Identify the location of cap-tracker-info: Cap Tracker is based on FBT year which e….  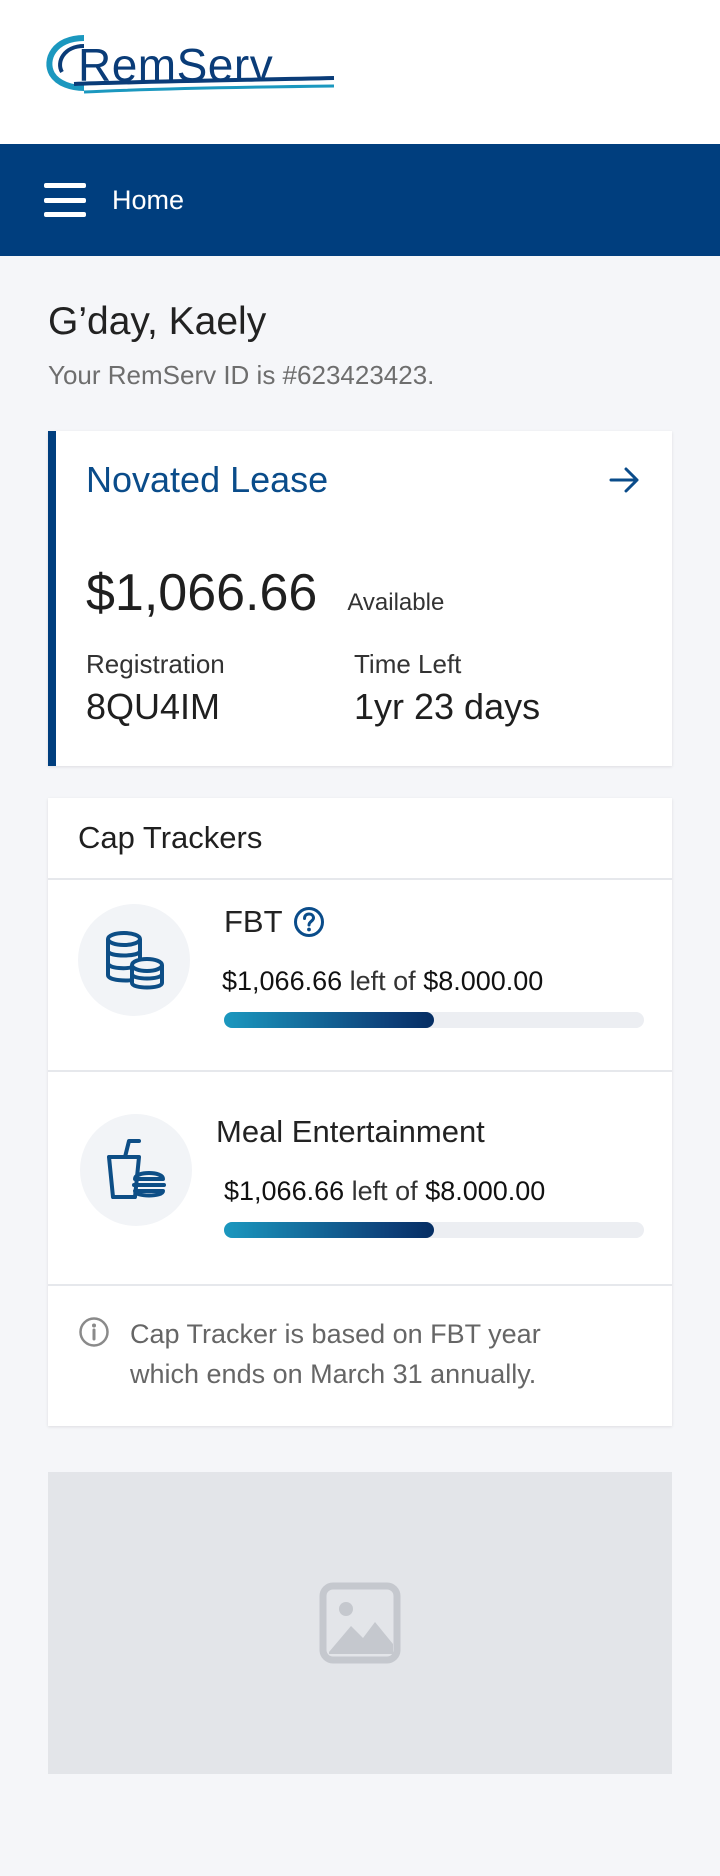
(360, 1356).